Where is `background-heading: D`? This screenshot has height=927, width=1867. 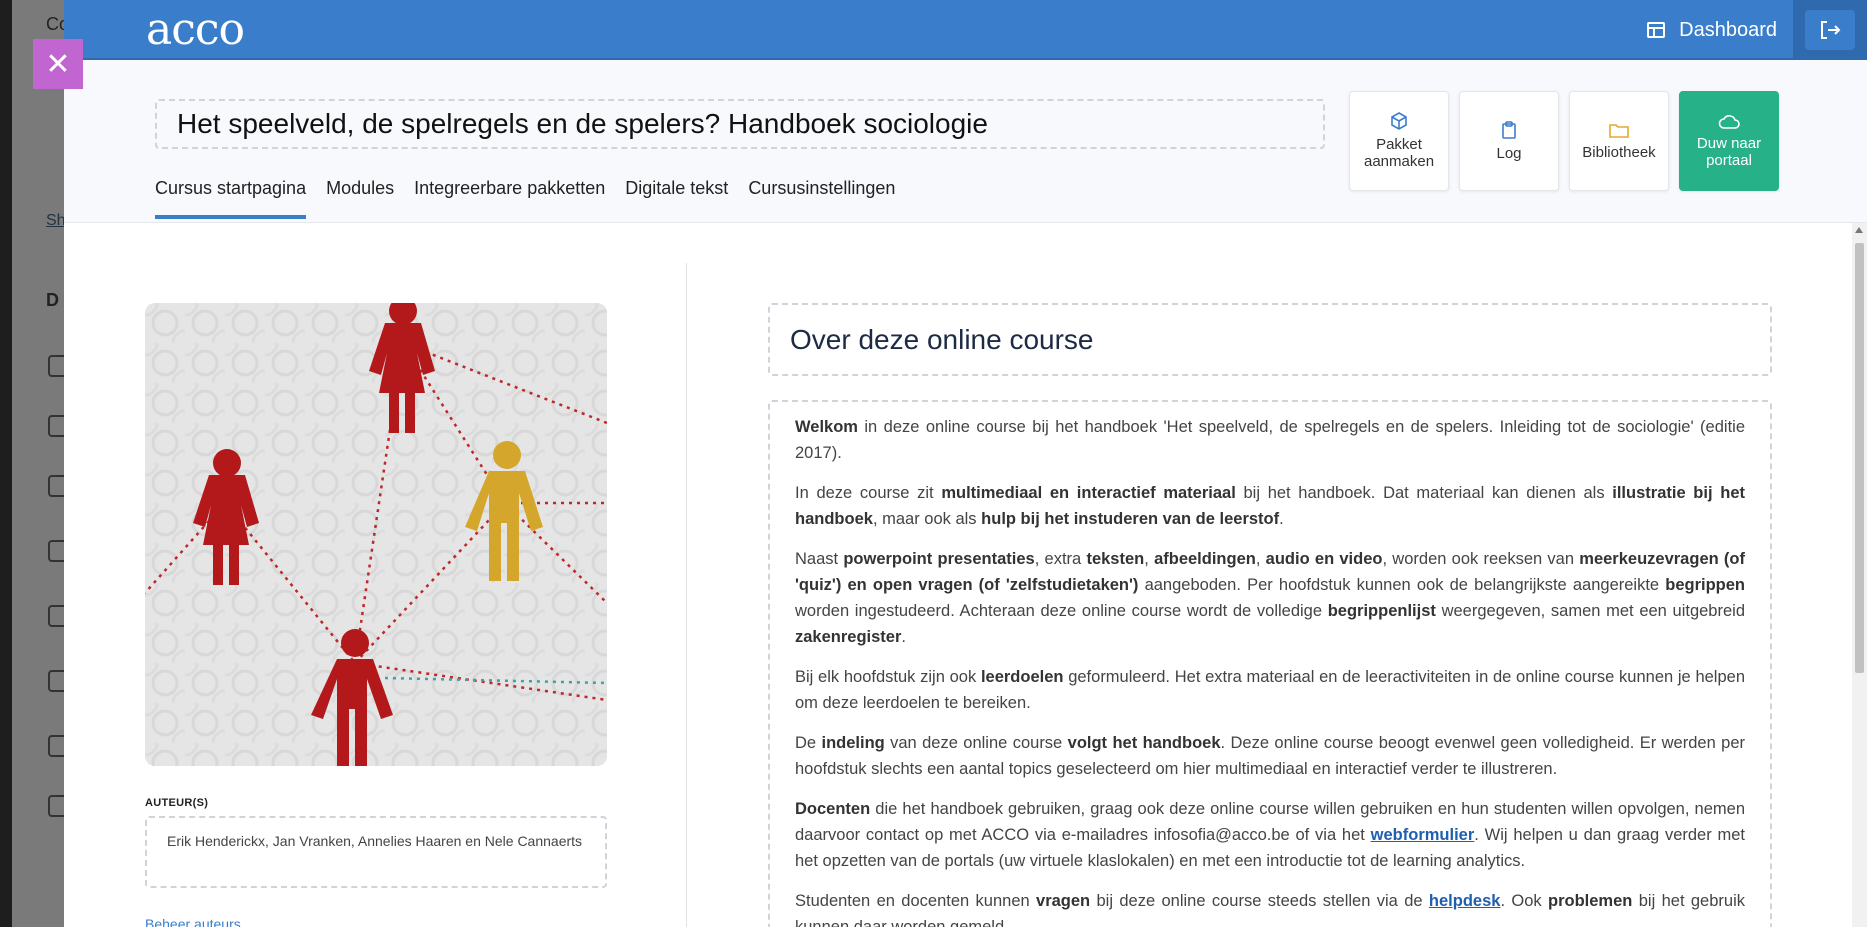
background-heading: D is located at coordinates (52, 300).